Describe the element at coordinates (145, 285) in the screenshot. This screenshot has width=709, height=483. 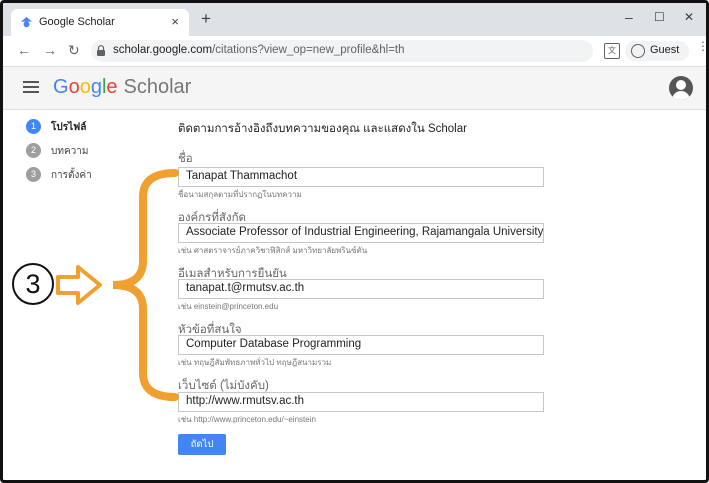
I see `annotation-brace-icon` at that location.